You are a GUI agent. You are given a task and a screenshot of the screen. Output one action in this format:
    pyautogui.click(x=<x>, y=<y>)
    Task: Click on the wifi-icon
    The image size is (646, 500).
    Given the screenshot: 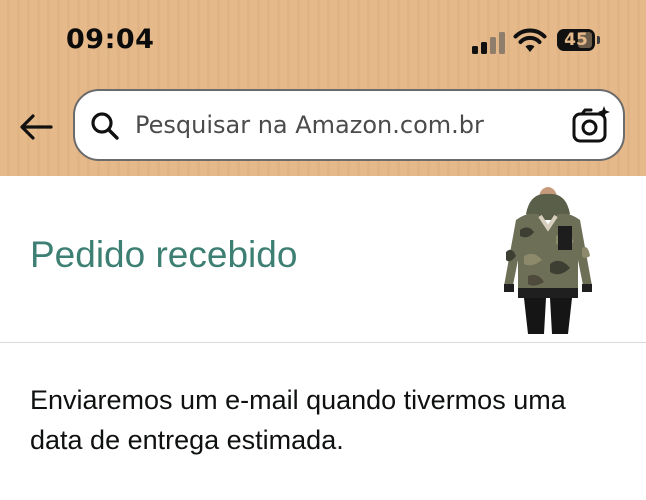 What is the action you would take?
    pyautogui.click(x=530, y=40)
    